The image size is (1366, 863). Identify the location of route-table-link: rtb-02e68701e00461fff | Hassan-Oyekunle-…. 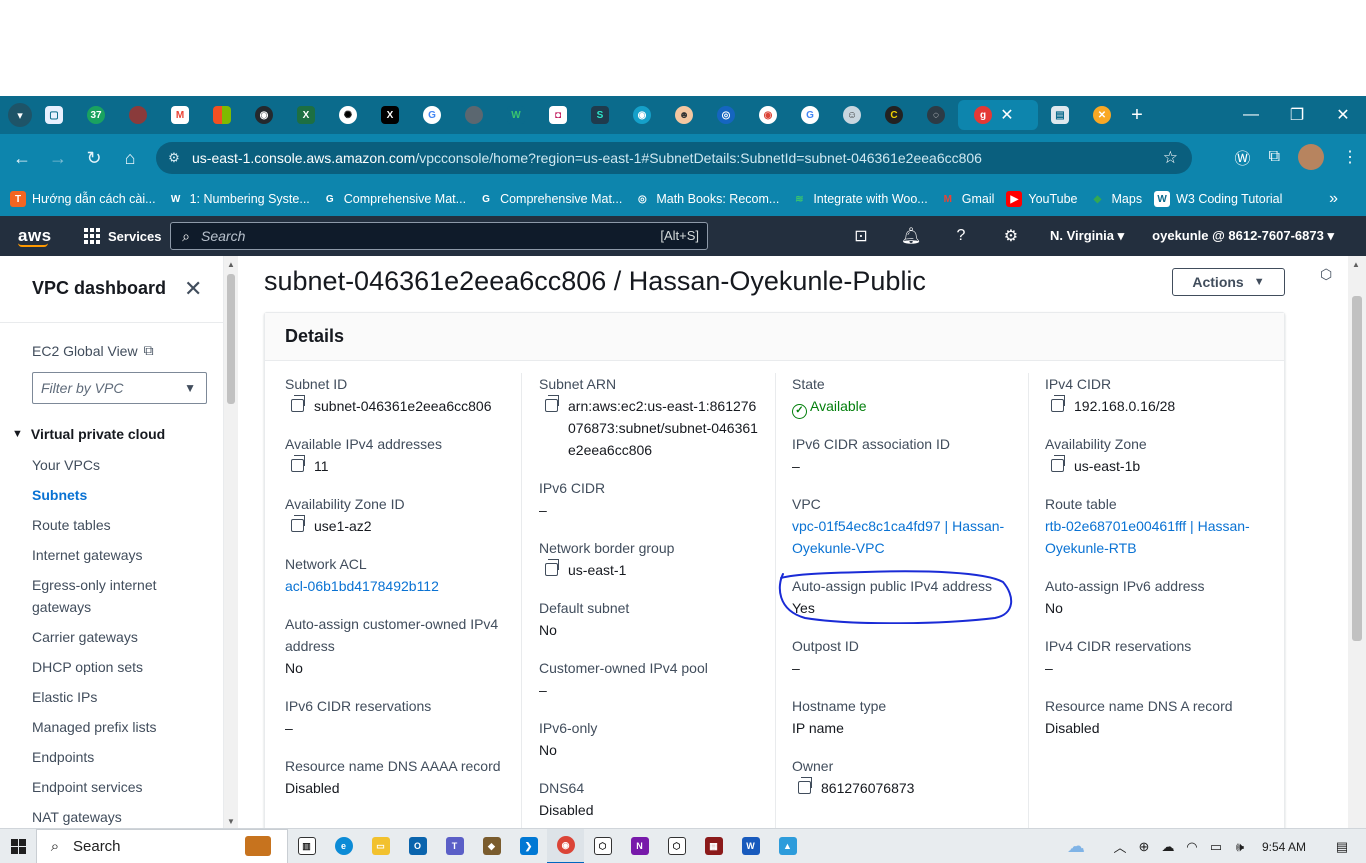
(1157, 537).